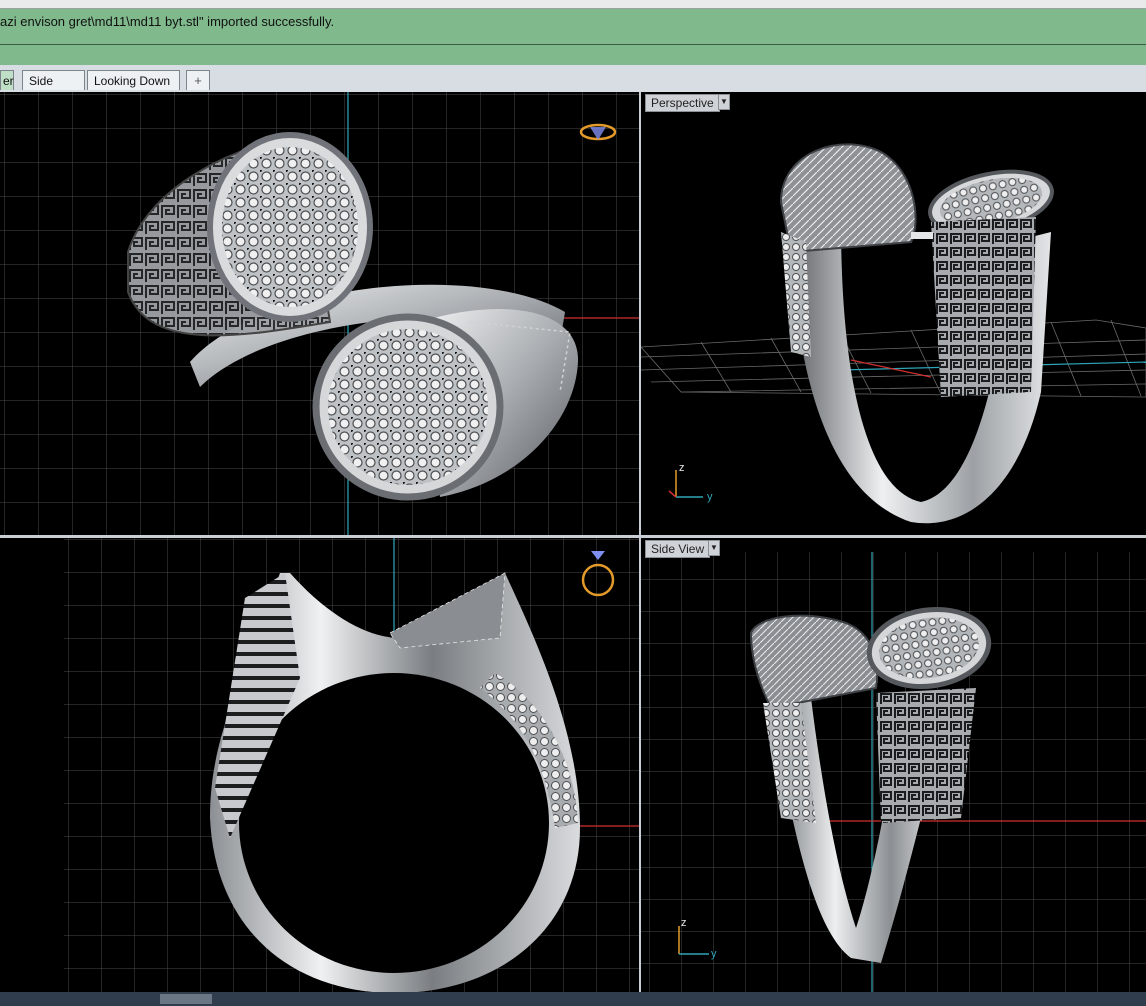 The image size is (1146, 1006). Describe the element at coordinates (133, 80) in the screenshot. I see `tab-looking-down: Looking Down` at that location.